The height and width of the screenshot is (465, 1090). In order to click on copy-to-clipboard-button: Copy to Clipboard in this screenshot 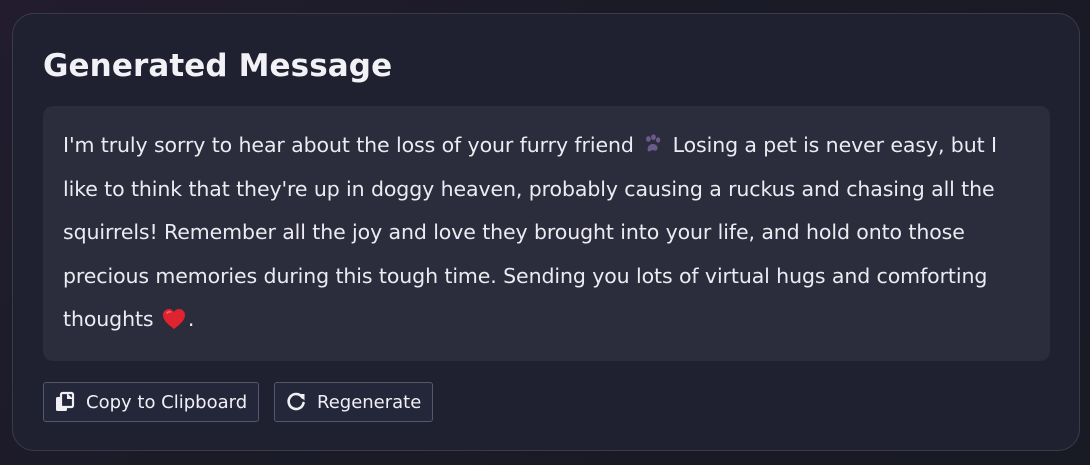, I will do `click(151, 402)`.